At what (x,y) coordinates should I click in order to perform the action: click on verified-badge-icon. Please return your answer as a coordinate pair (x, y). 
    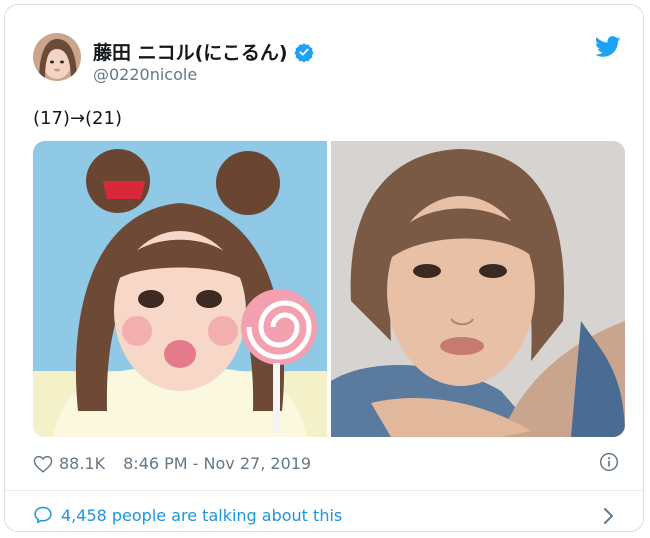
    Looking at the image, I should click on (303, 52).